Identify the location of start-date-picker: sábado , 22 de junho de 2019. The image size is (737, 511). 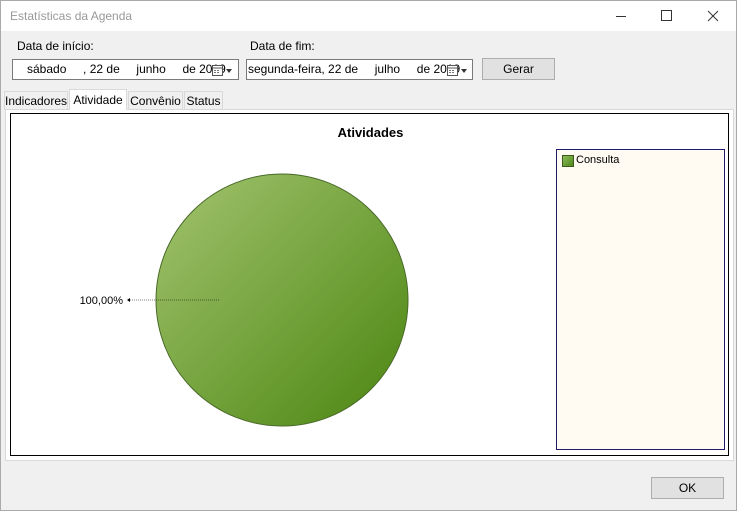
(125, 69).